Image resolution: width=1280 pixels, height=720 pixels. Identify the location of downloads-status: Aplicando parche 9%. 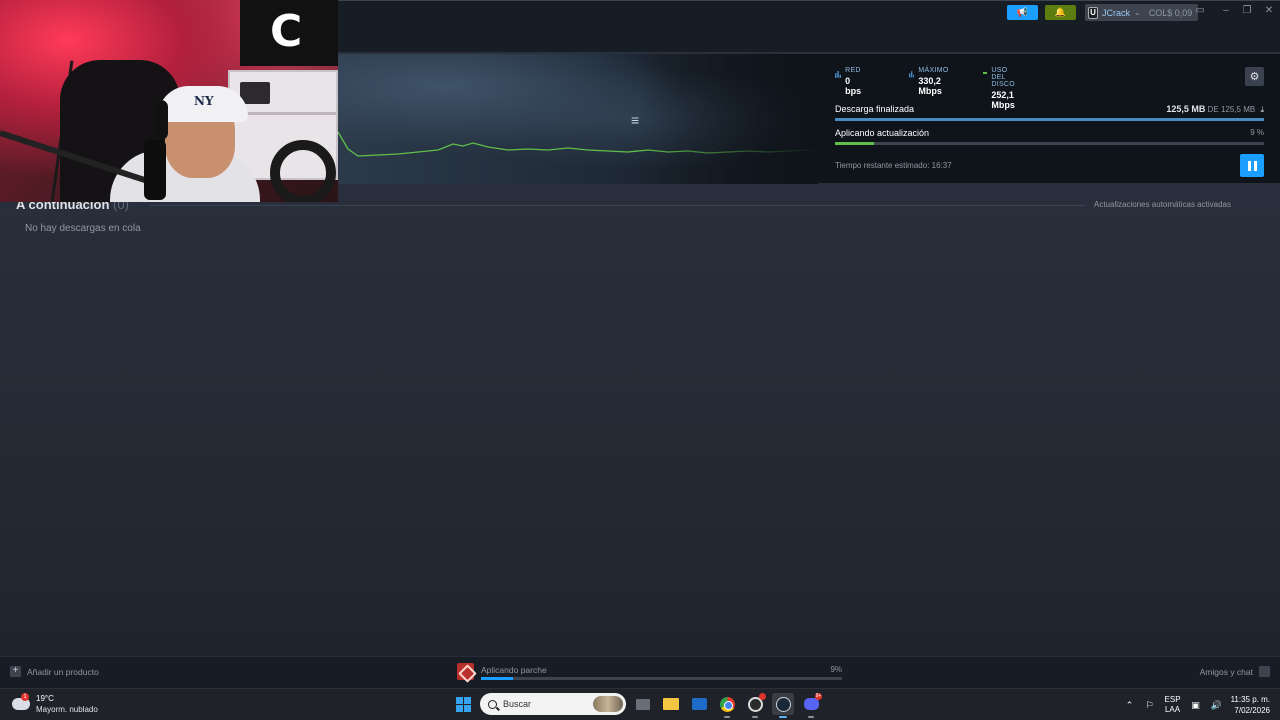
(649, 673).